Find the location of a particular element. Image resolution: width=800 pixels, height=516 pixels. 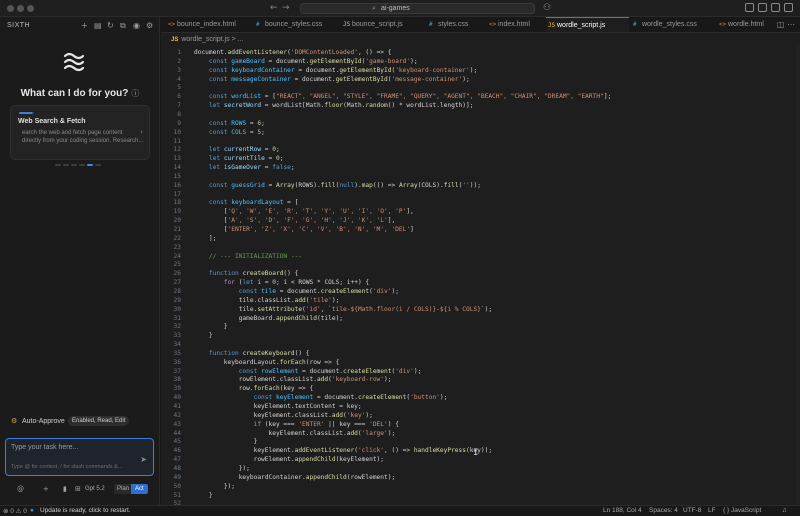

code-token: rowElement.classList. is located at coordinates (255, 380).